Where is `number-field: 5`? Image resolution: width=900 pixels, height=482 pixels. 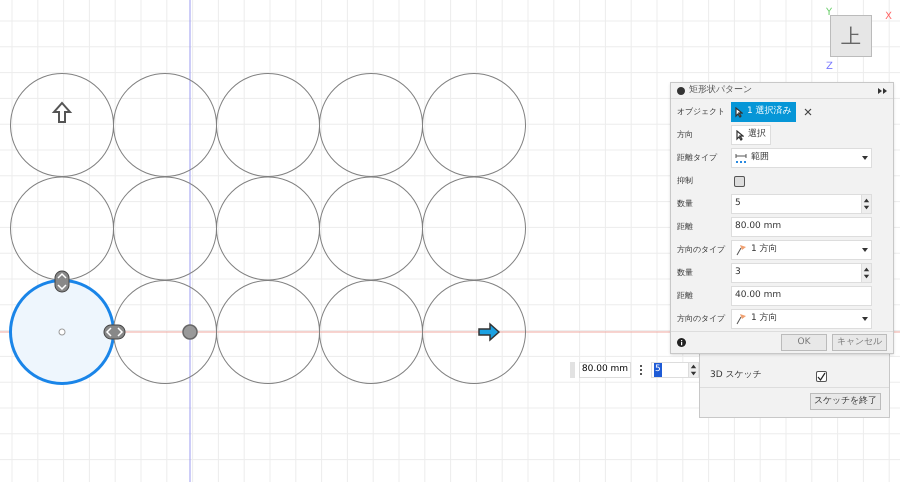
number-field: 5 is located at coordinates (801, 204).